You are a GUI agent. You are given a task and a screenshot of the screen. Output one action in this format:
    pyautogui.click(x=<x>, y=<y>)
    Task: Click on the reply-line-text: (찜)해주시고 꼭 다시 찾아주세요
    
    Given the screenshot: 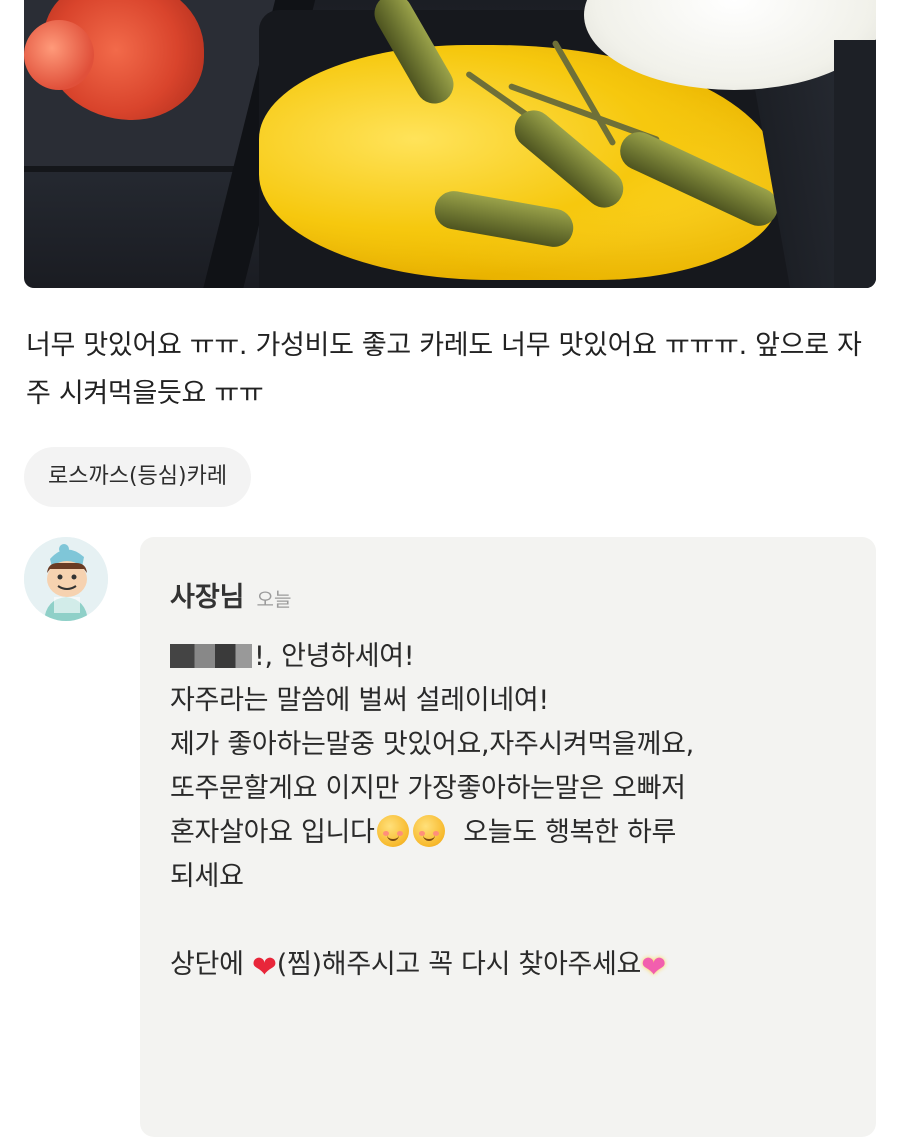 What is the action you would take?
    pyautogui.click(x=459, y=964)
    